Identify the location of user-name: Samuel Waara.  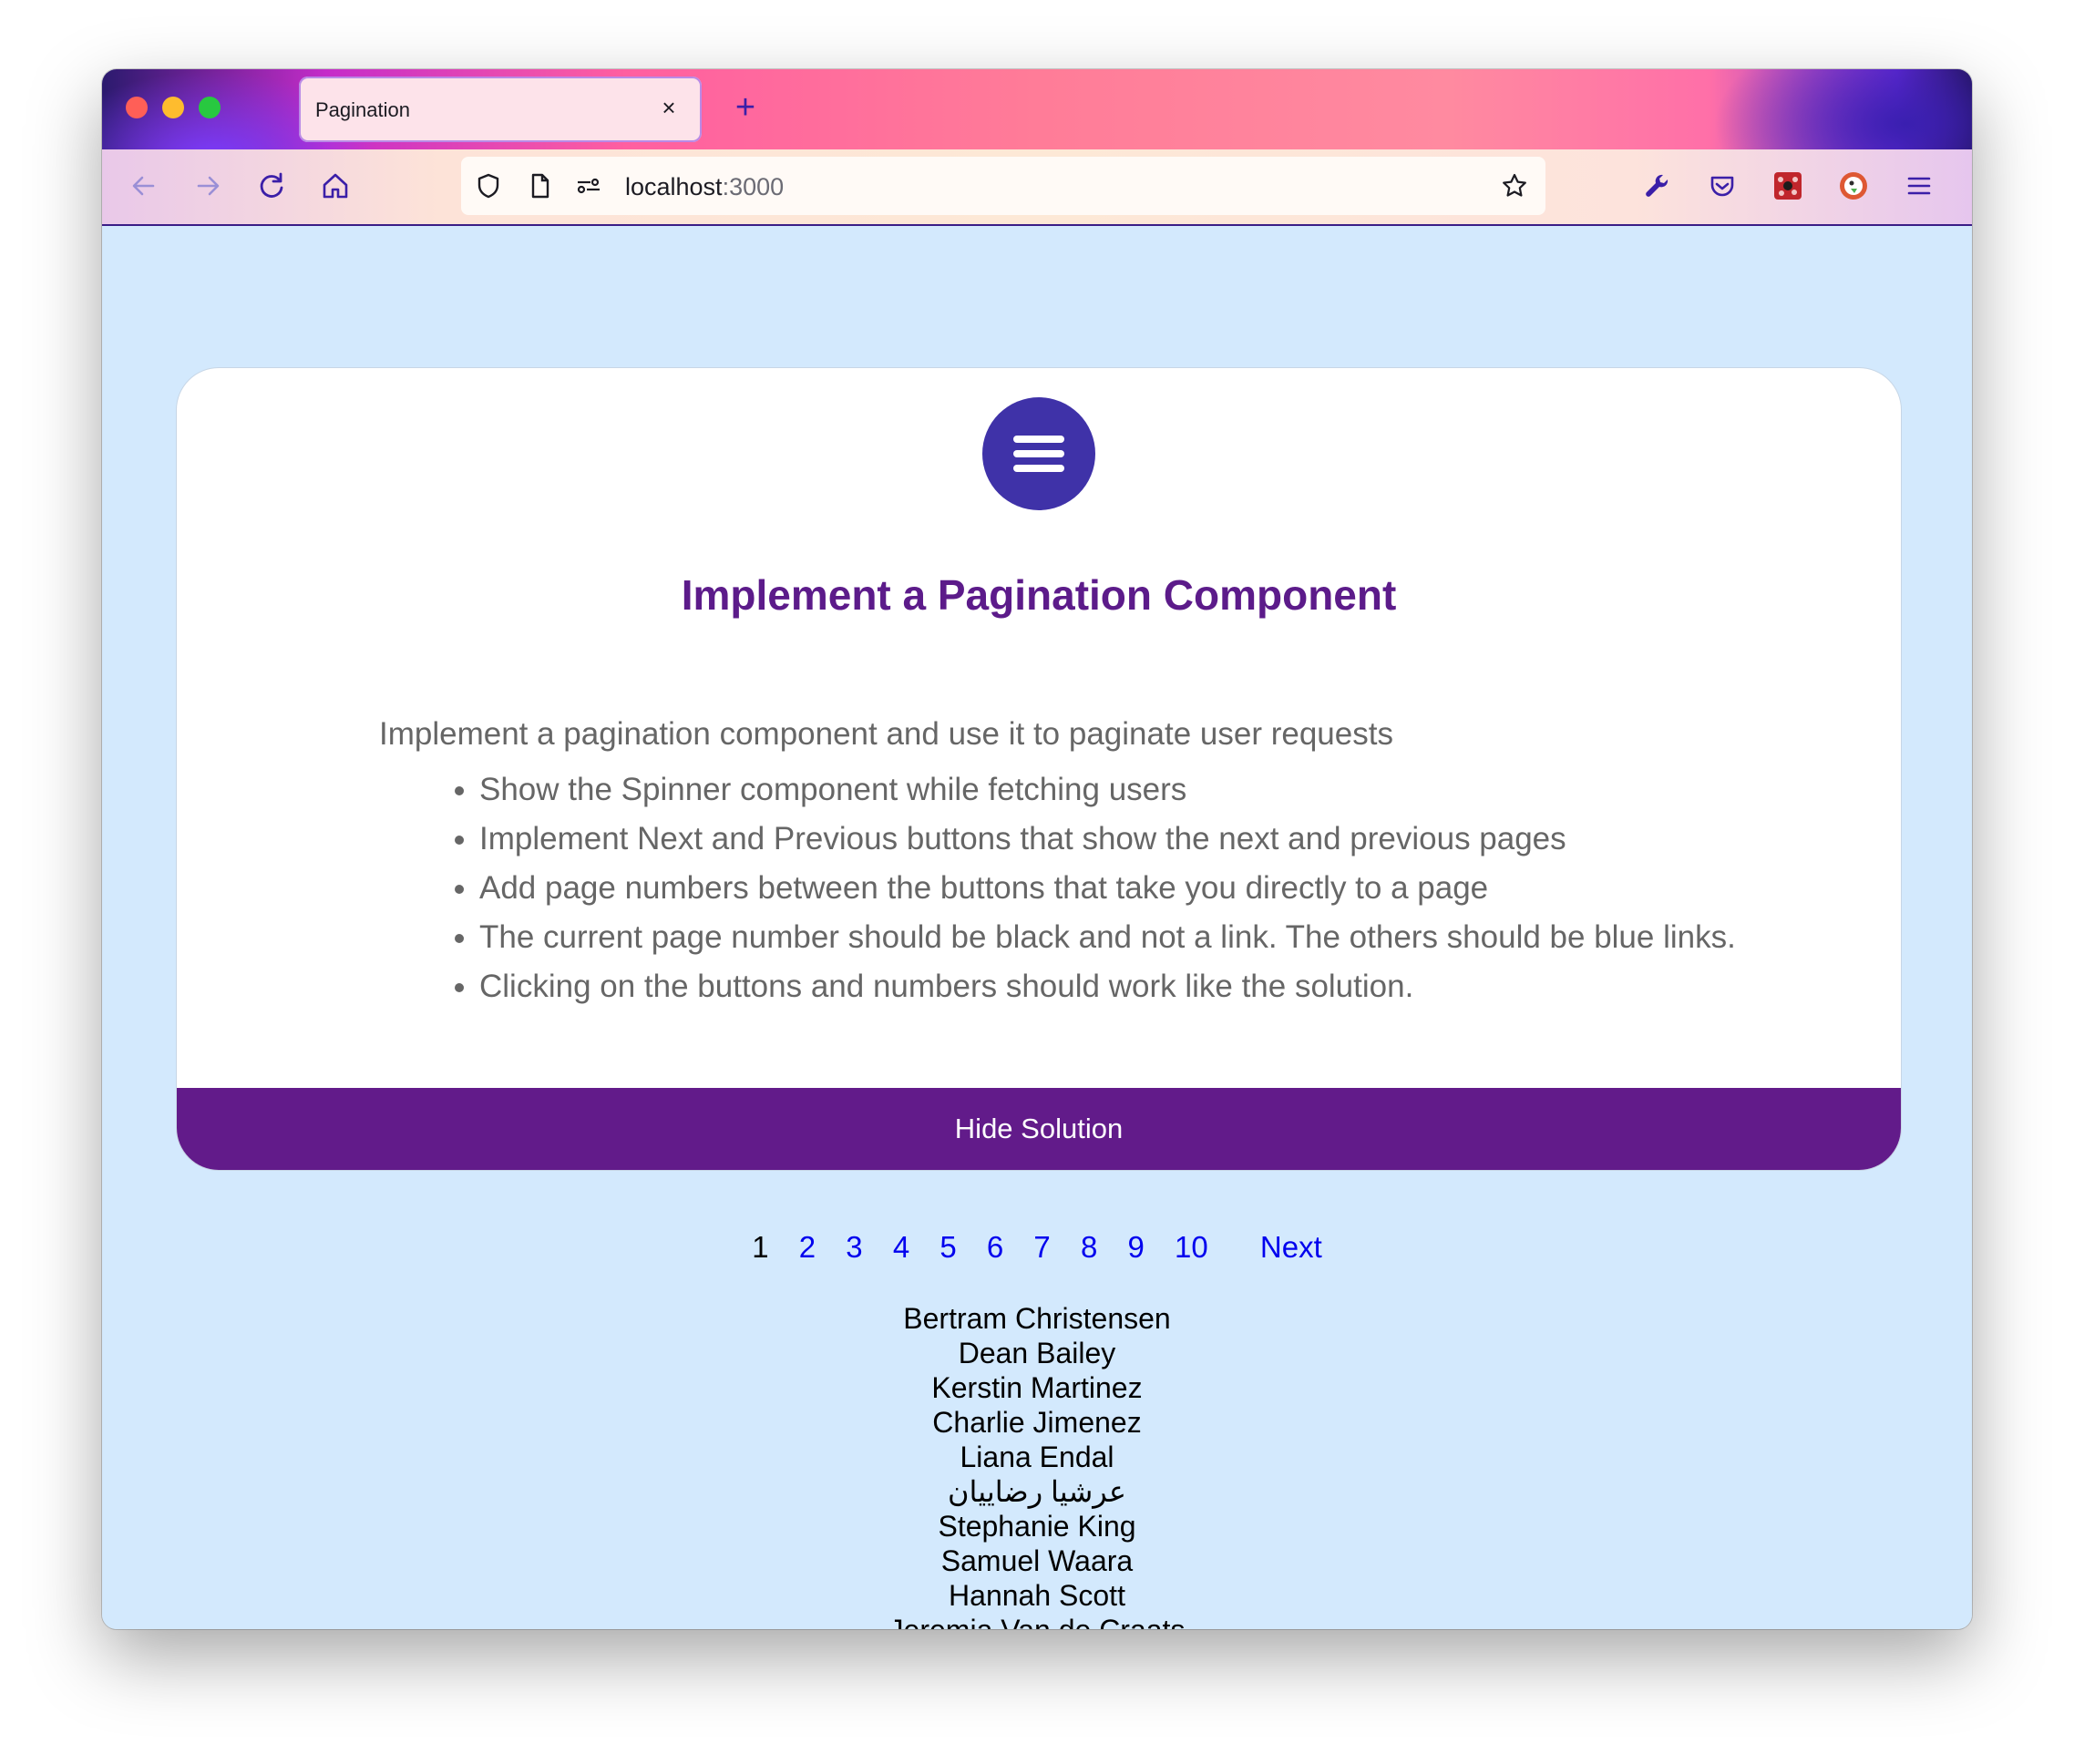
(1037, 1560).